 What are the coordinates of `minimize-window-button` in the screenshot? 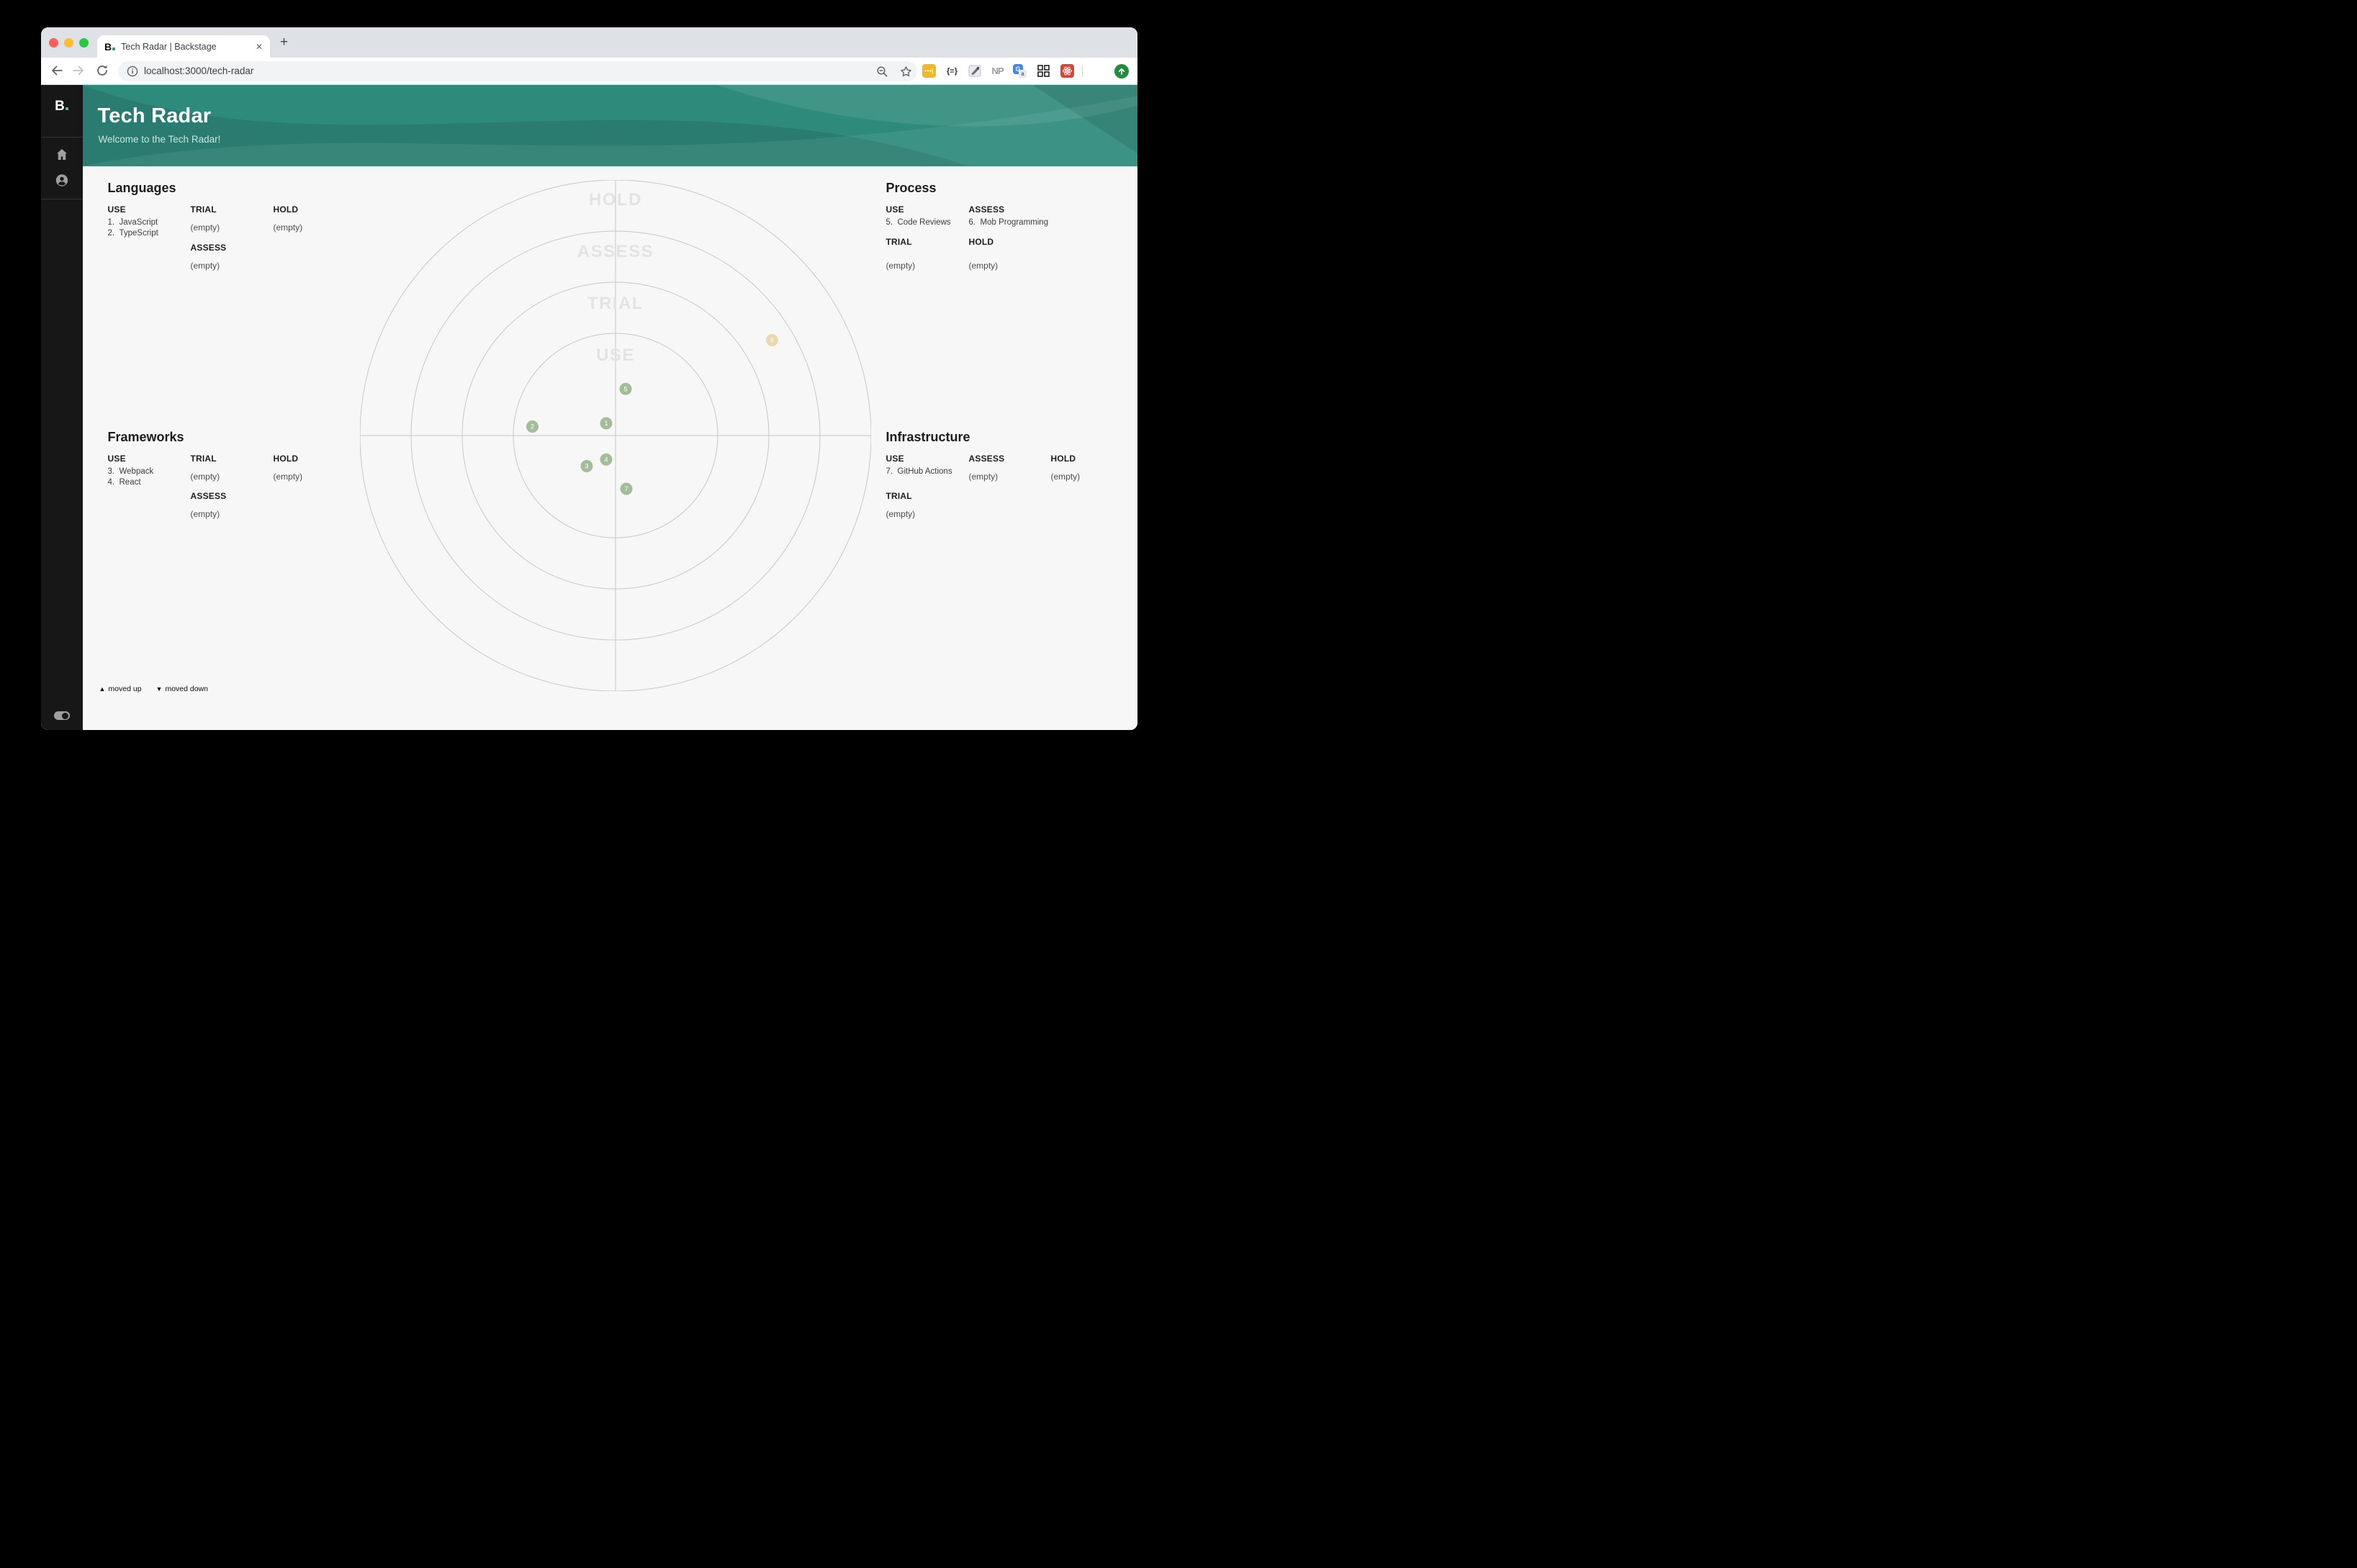 It's located at (68, 42).